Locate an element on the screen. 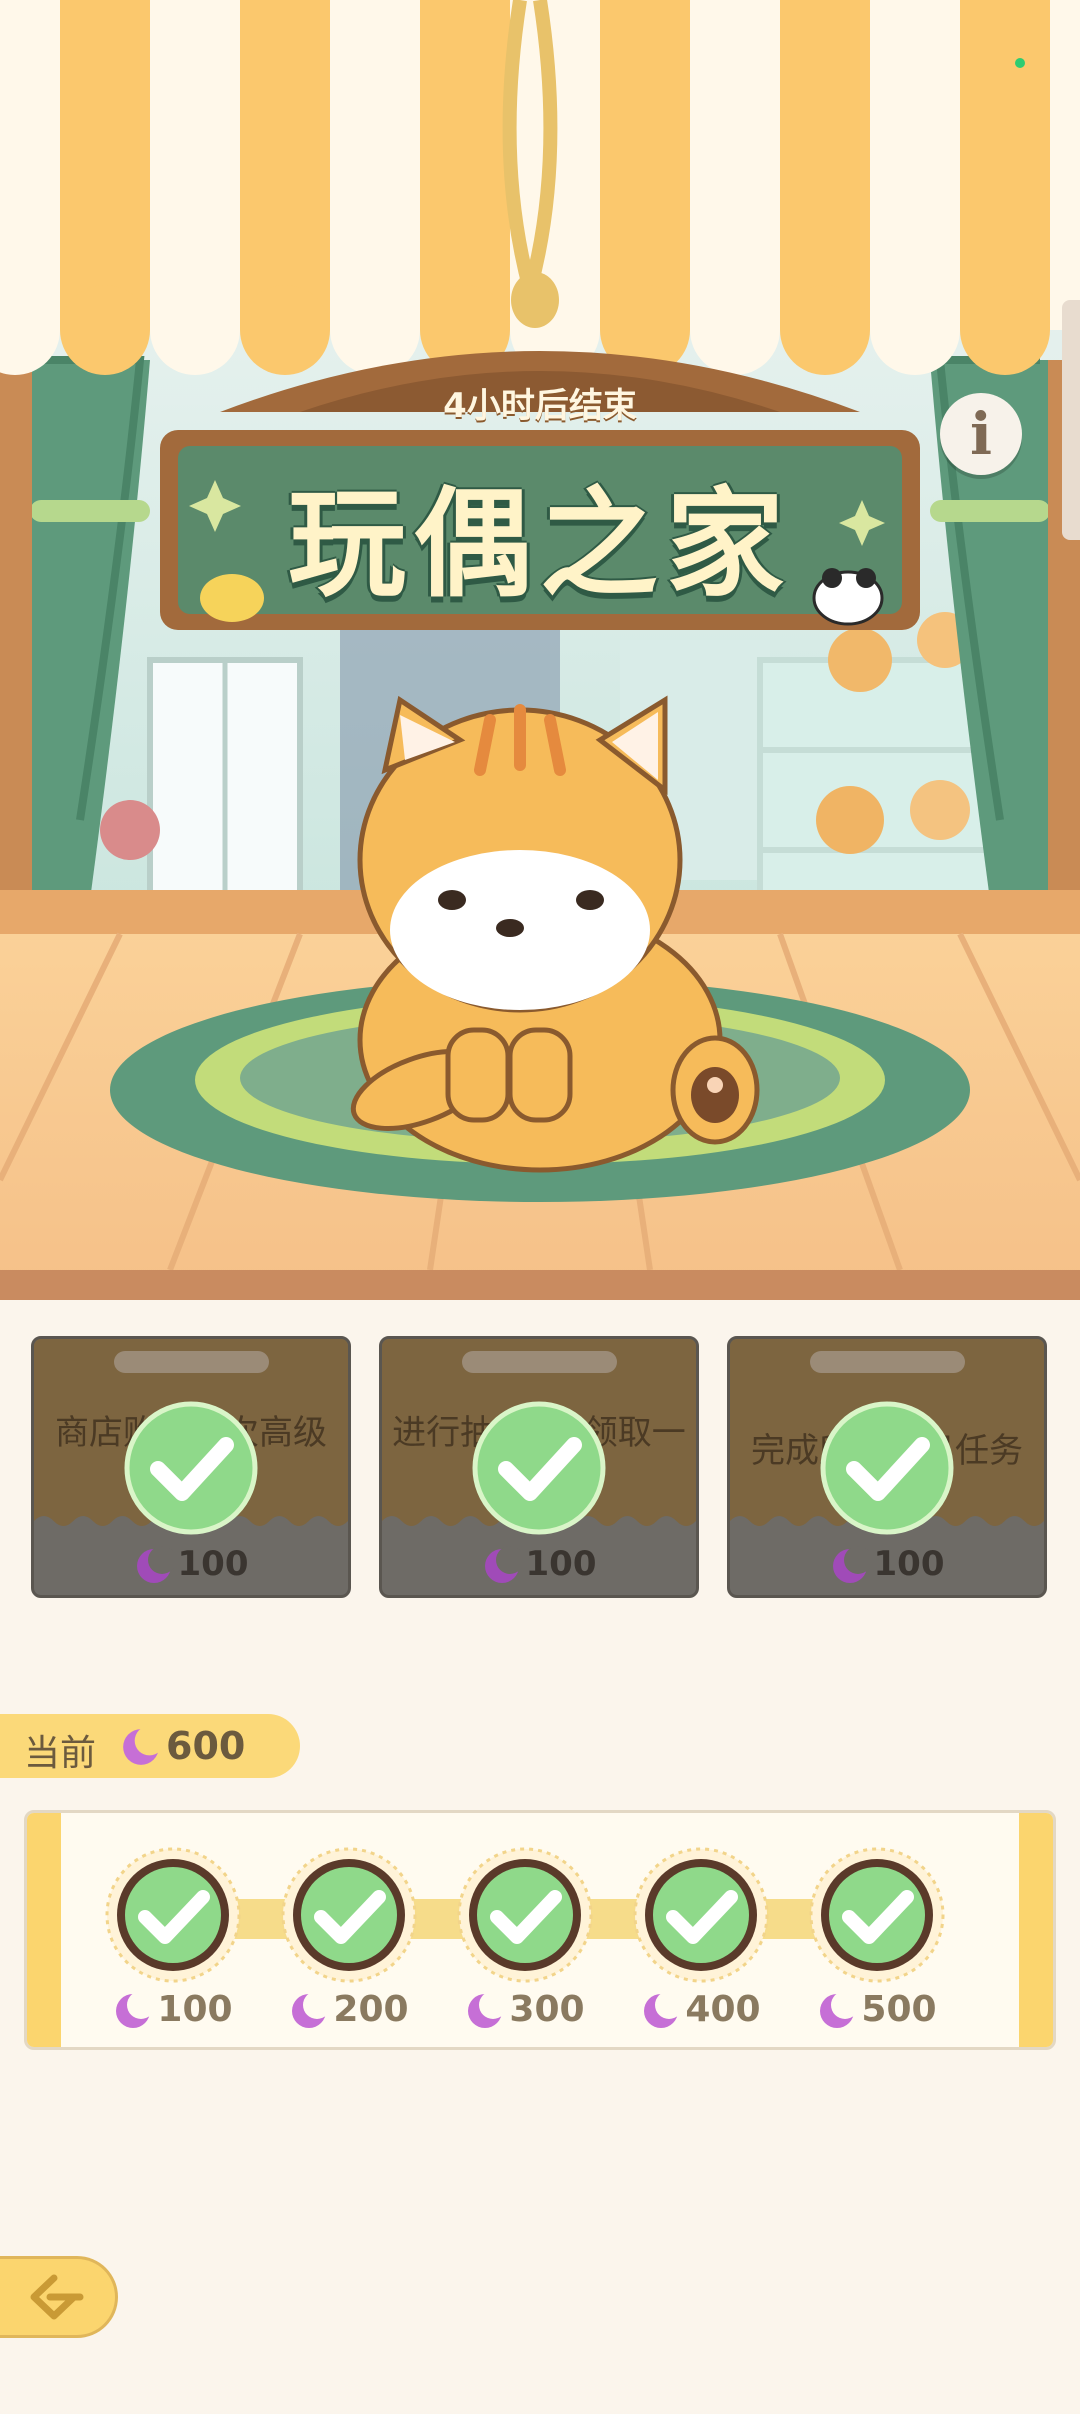  event-title: 玩偶之家 is located at coordinates (539, 544).